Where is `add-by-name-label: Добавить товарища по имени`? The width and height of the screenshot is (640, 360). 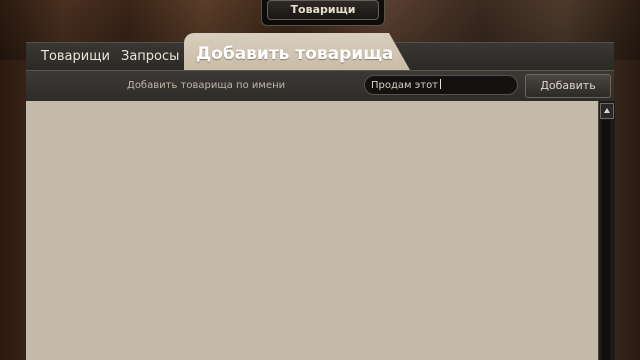 add-by-name-label: Добавить товарища по имени is located at coordinates (206, 85).